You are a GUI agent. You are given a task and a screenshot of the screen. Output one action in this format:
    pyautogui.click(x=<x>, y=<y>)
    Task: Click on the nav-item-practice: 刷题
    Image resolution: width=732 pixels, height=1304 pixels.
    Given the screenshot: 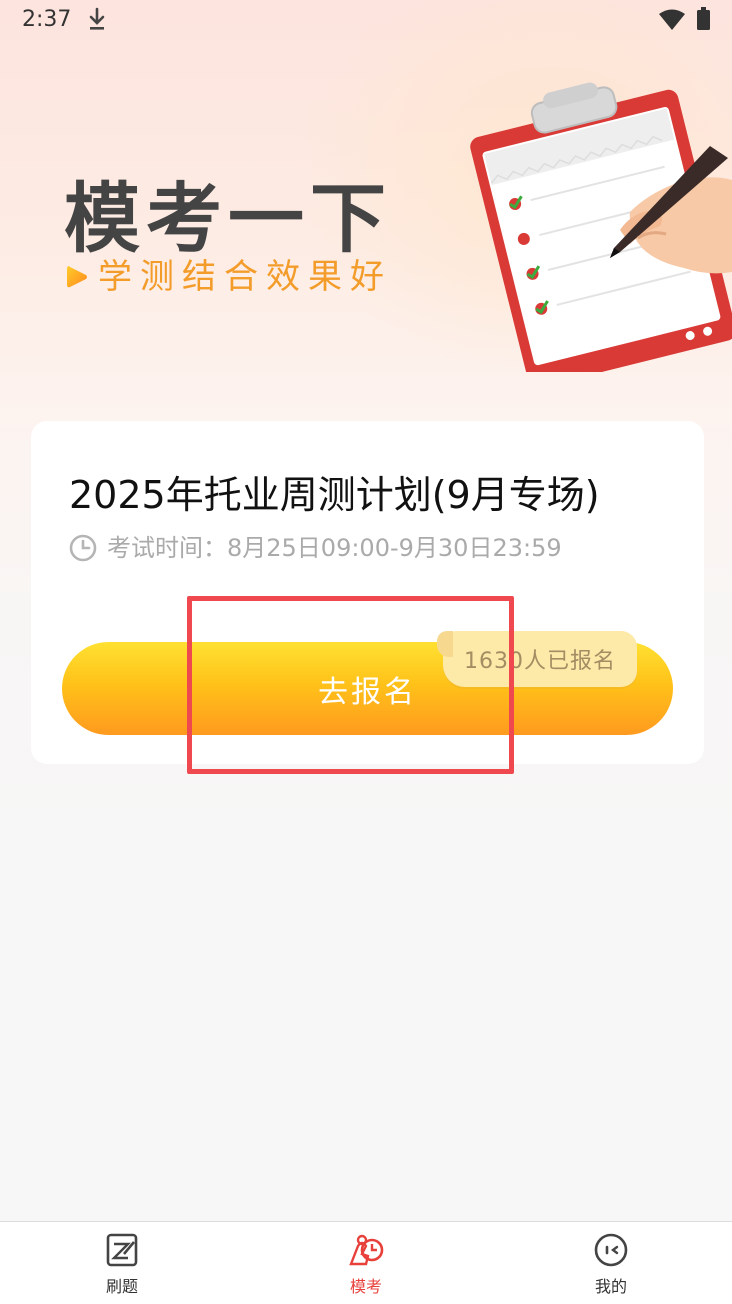 What is the action you would take?
    pyautogui.click(x=122, y=1263)
    